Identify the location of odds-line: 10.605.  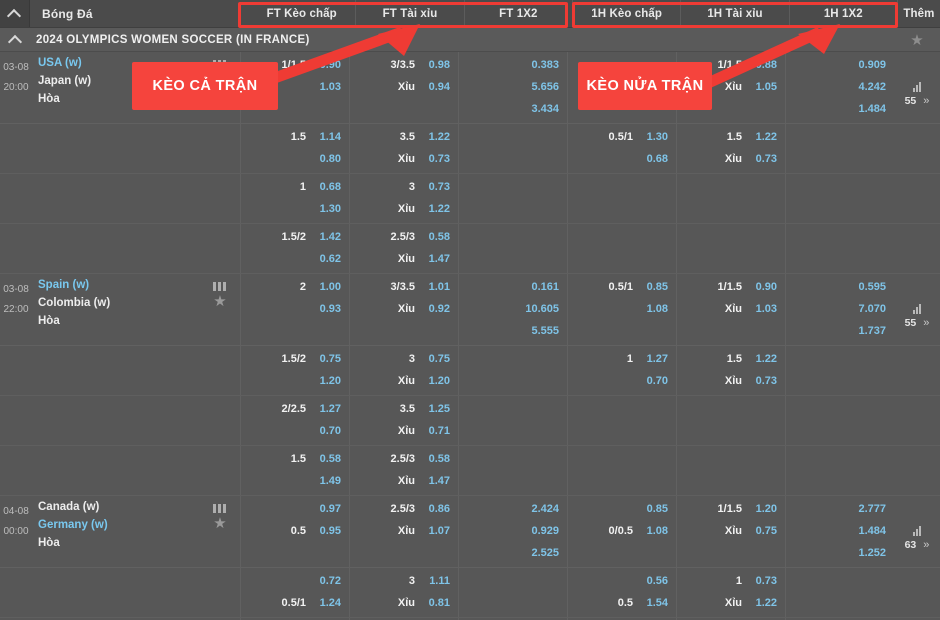
(509, 309).